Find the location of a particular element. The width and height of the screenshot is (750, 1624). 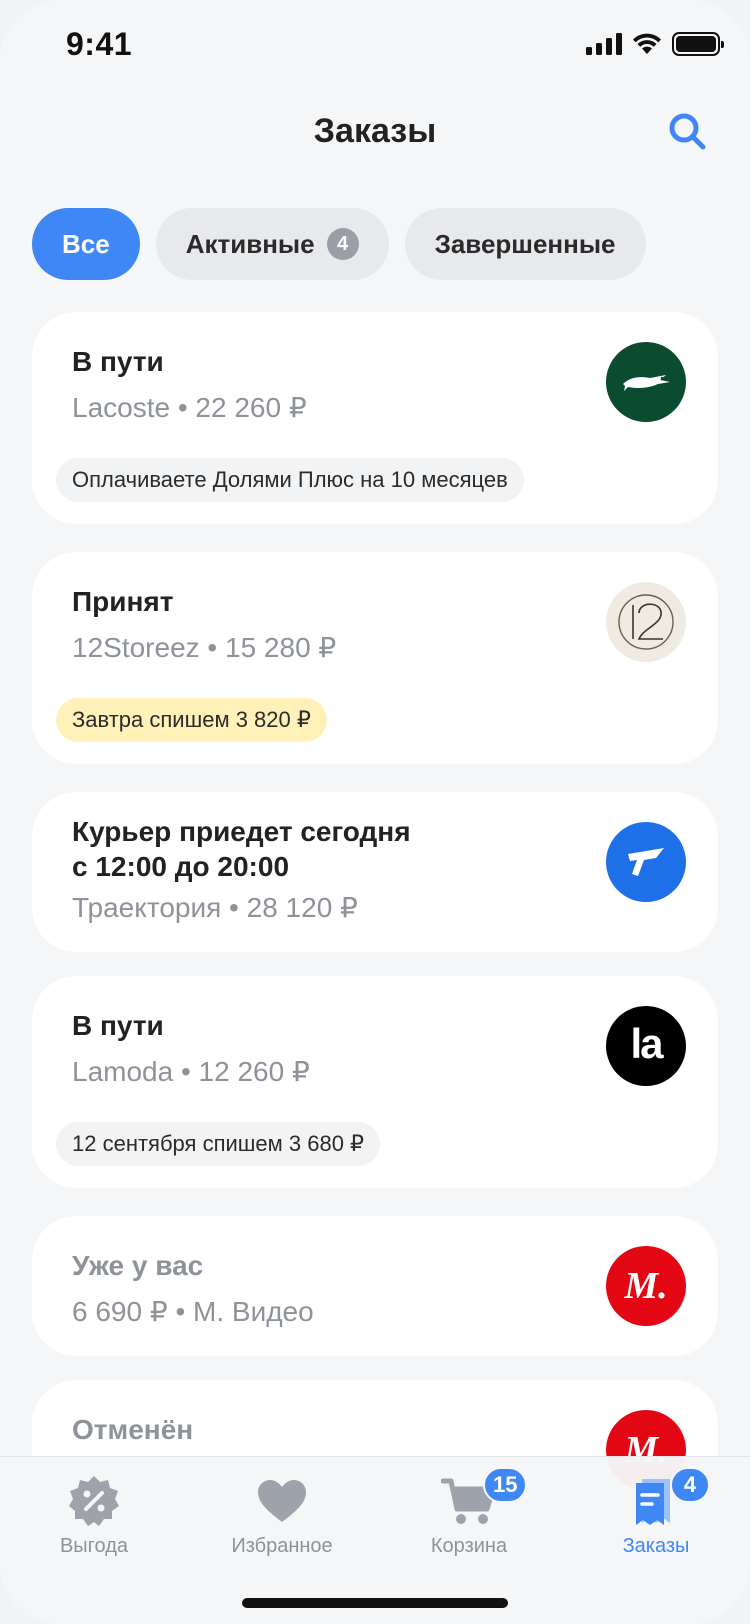

page-title: Заказы is located at coordinates (375, 131).